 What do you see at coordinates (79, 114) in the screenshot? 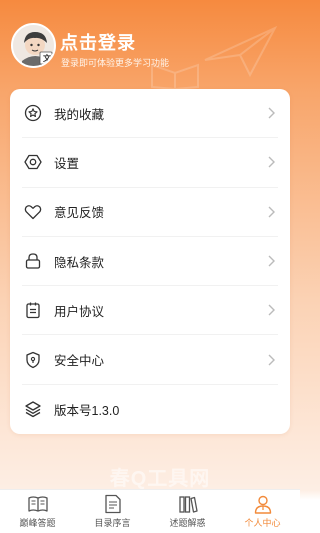
I see `menu-item-label: 我的收藏` at bounding box center [79, 114].